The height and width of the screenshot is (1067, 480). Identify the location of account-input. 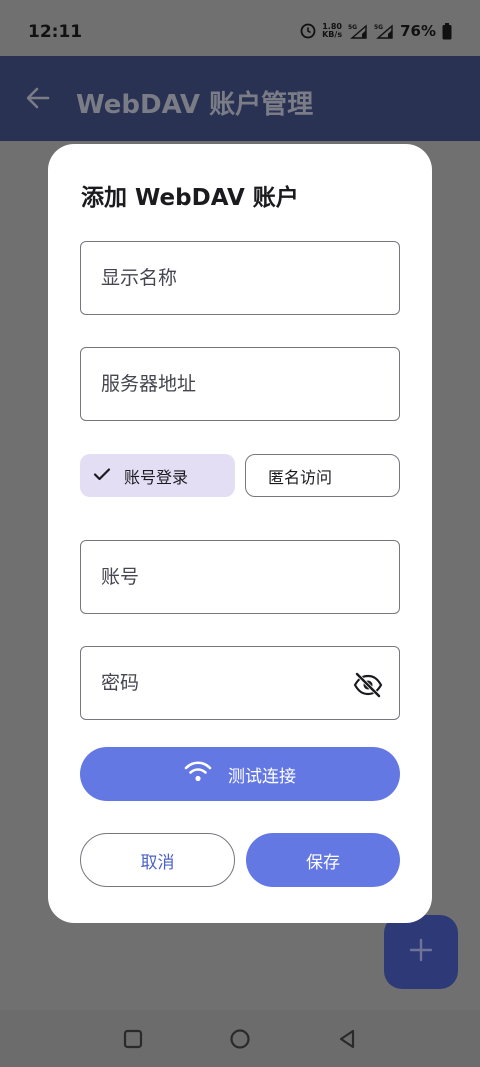
(240, 577).